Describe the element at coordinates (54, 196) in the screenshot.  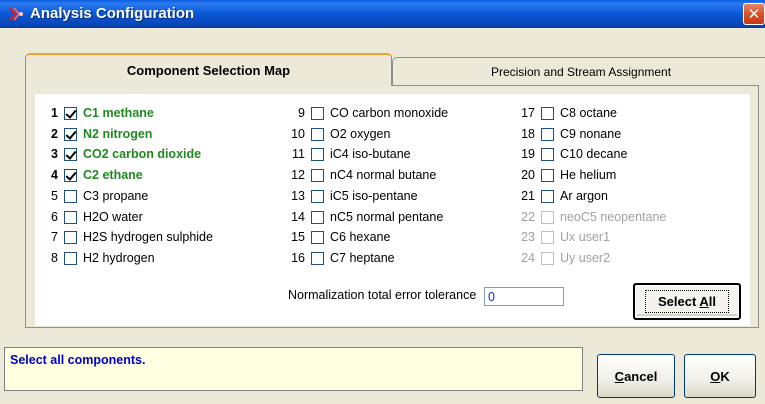
I see `component-number: 5` at that location.